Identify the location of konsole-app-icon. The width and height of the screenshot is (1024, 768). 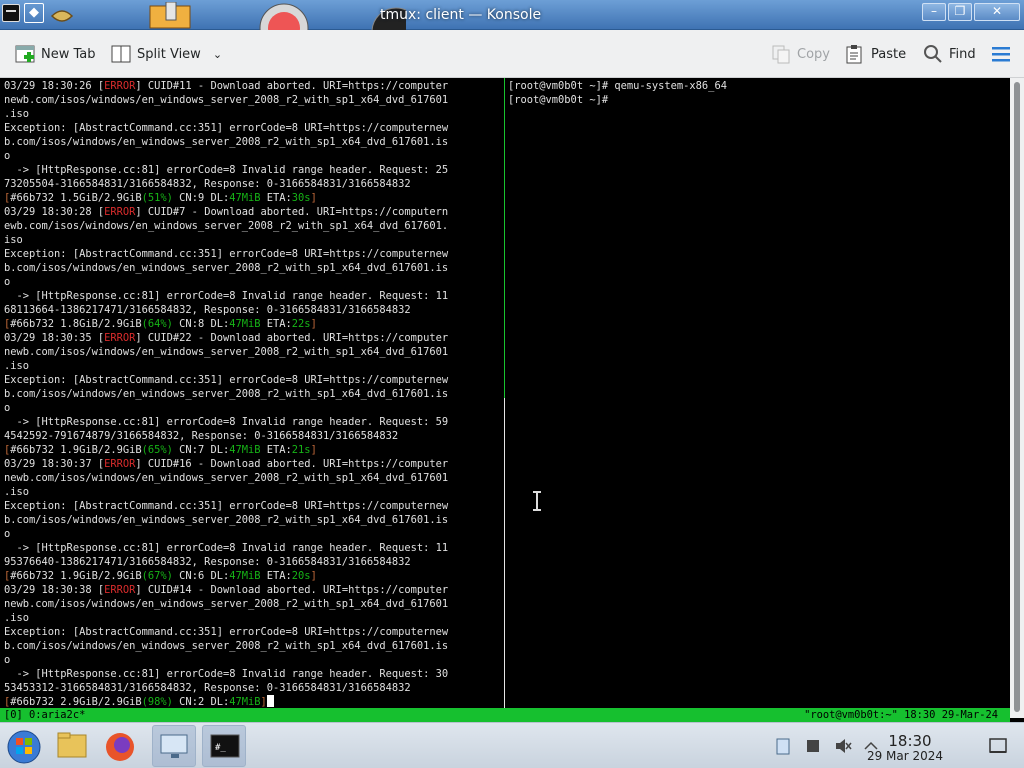
(11, 13).